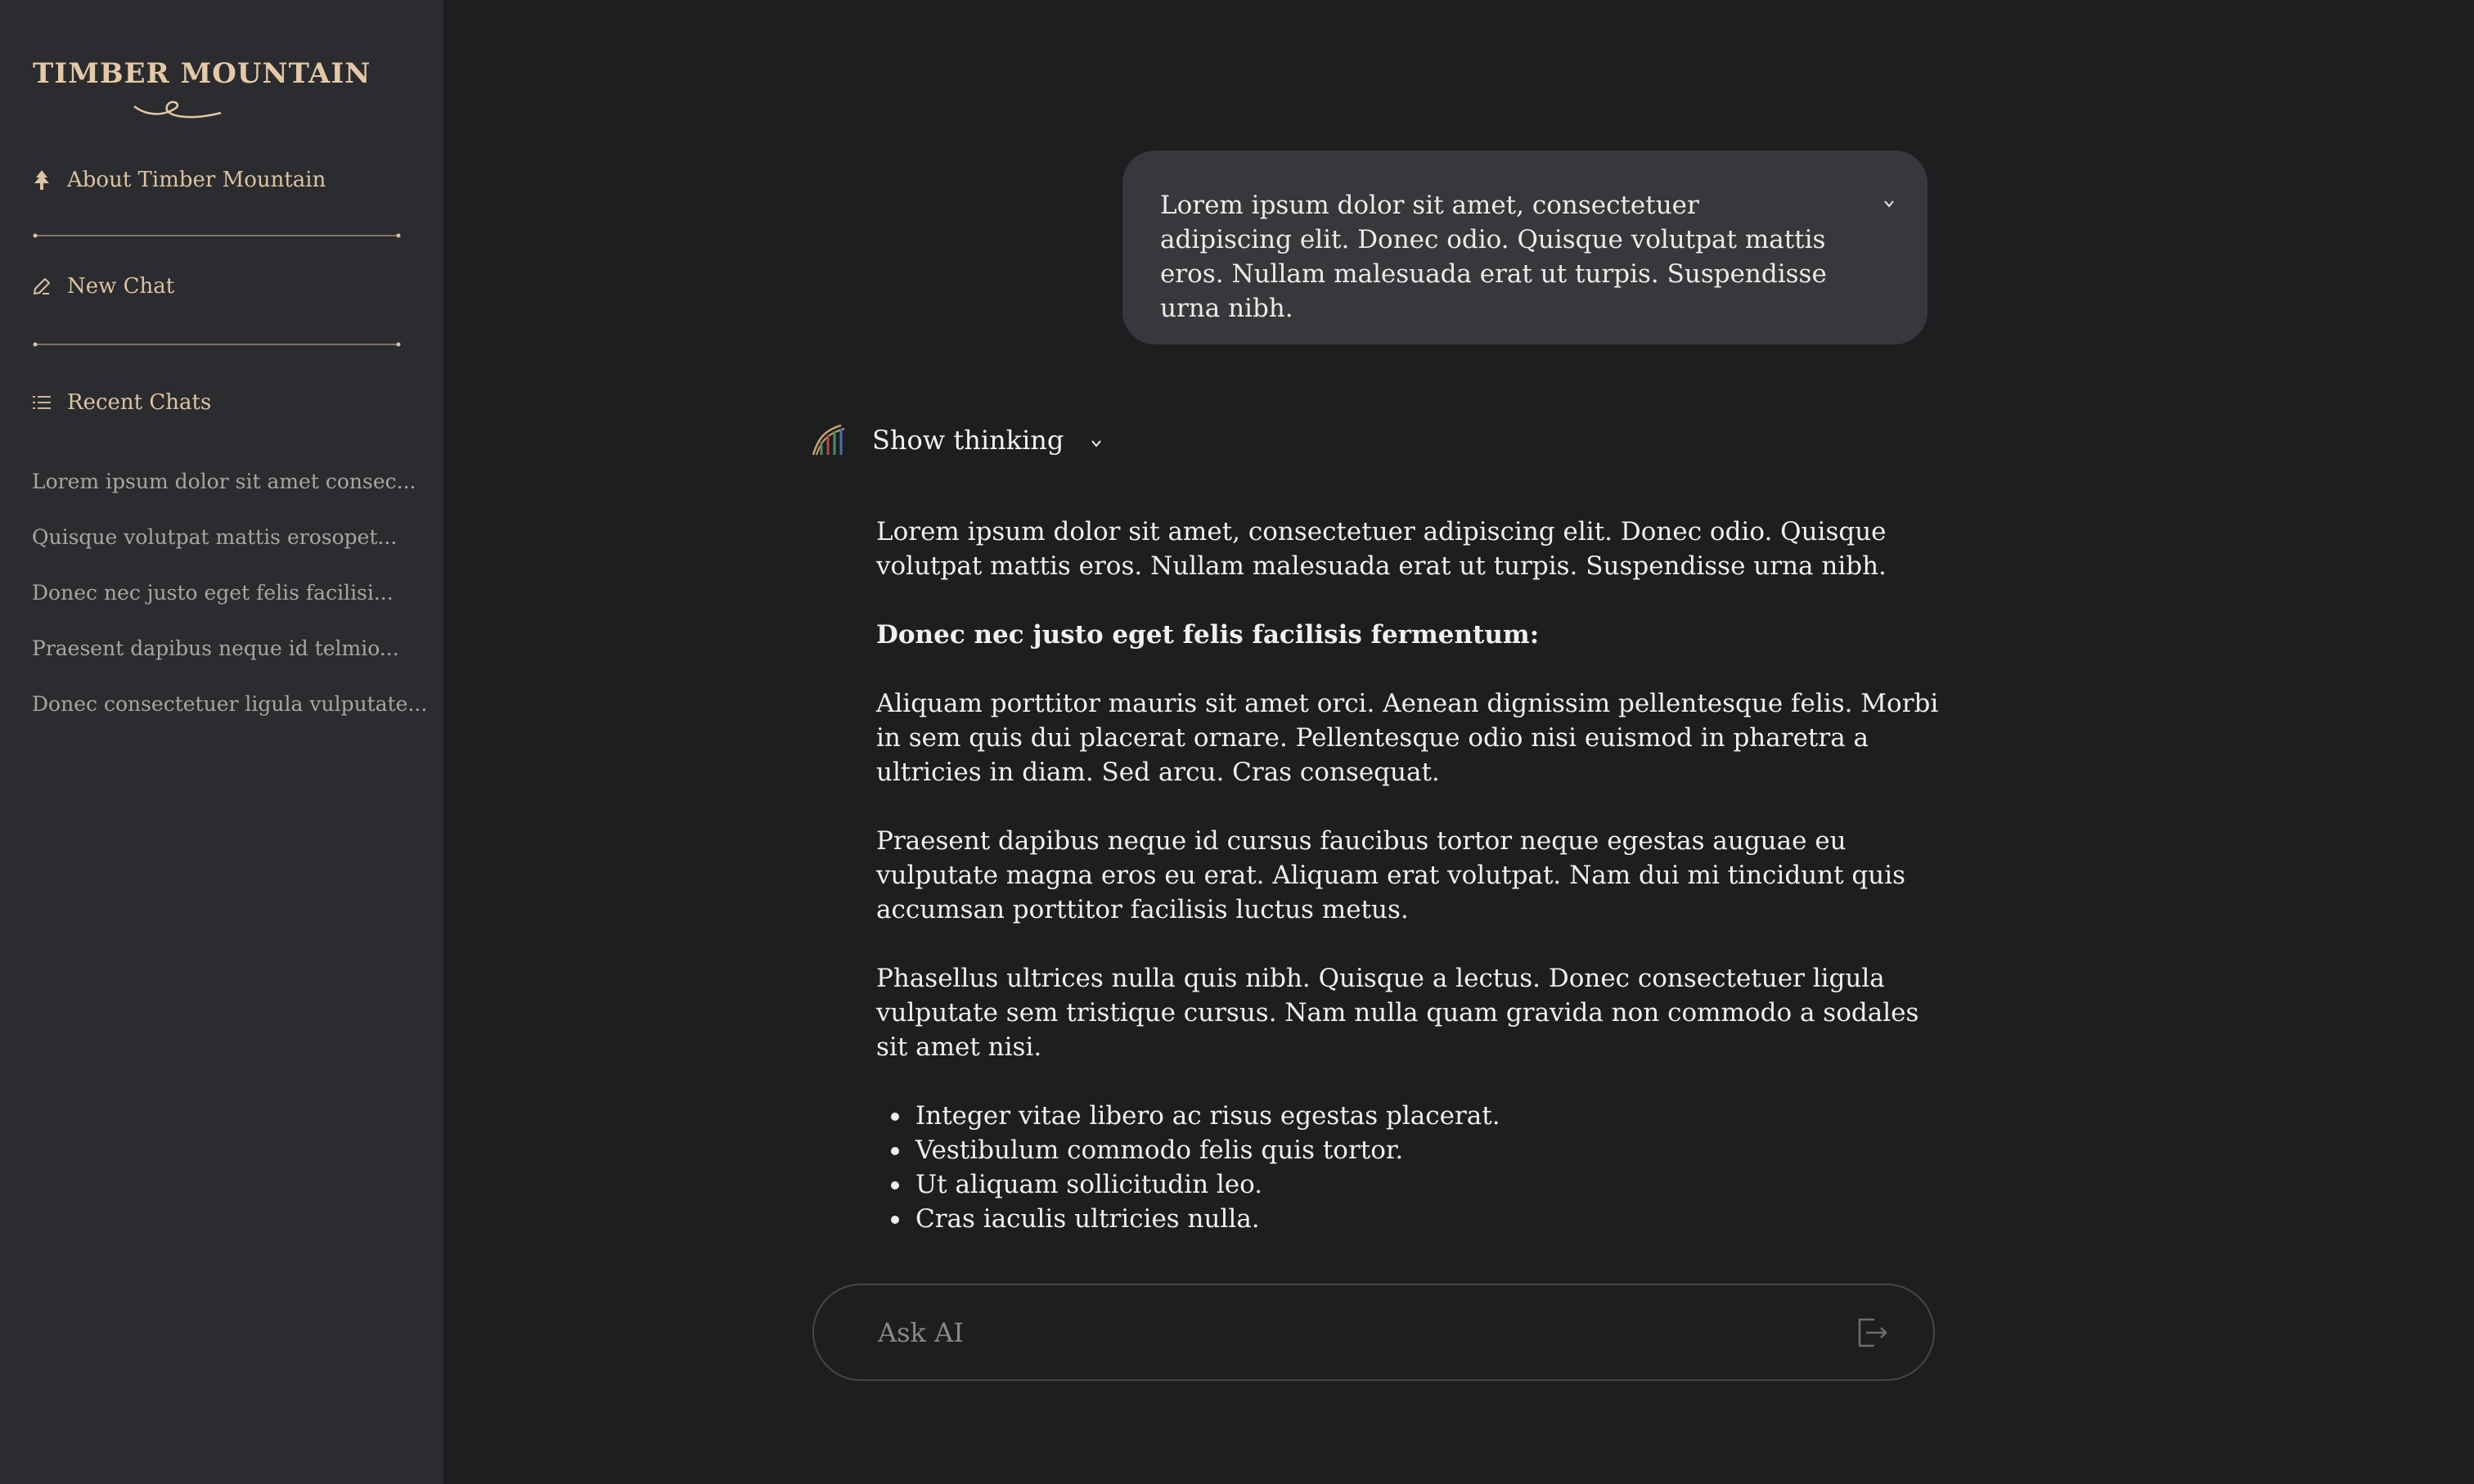 This screenshot has height=1484, width=2474. I want to click on sidebar-item-about: About Timber Mountain, so click(178, 180).